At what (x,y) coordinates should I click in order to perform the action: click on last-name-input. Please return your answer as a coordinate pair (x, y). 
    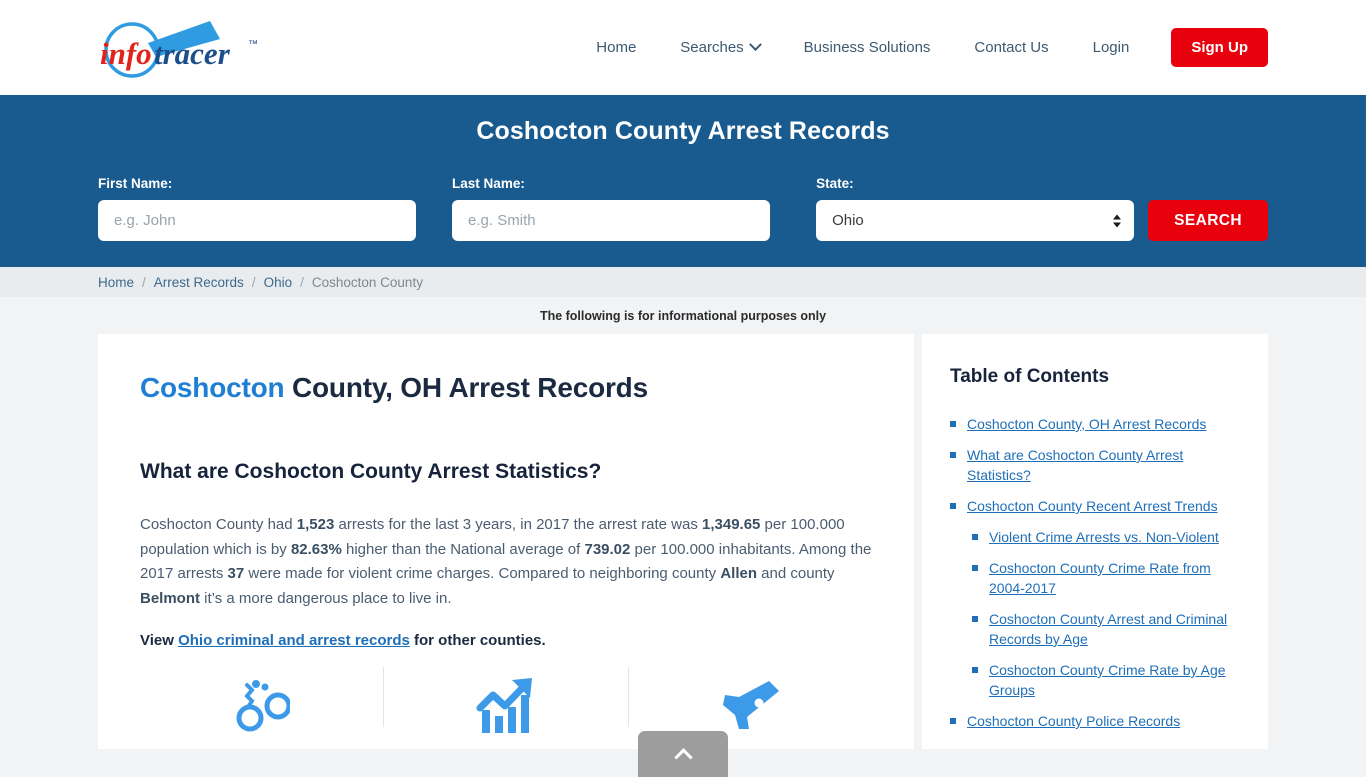
    Looking at the image, I should click on (611, 220).